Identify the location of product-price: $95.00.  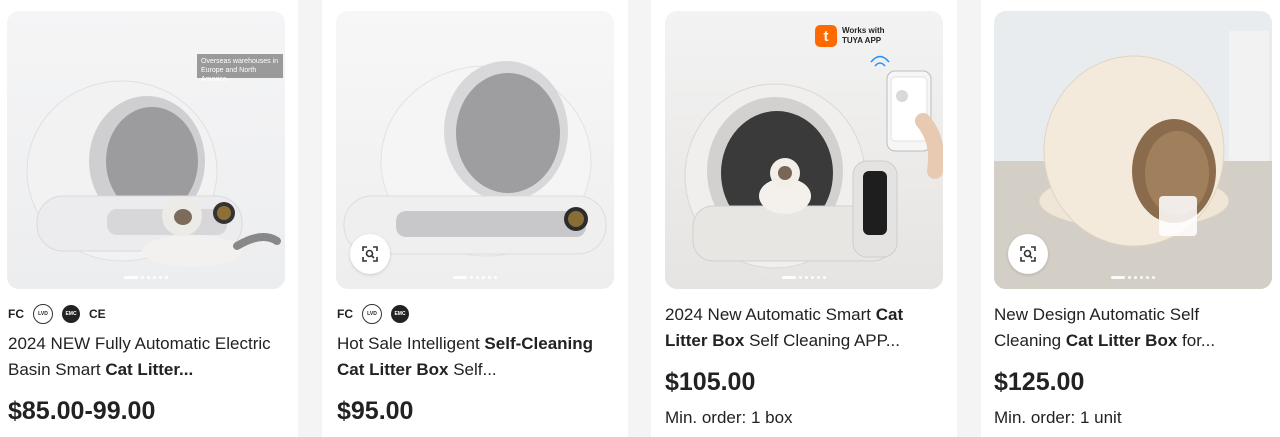
(375, 411).